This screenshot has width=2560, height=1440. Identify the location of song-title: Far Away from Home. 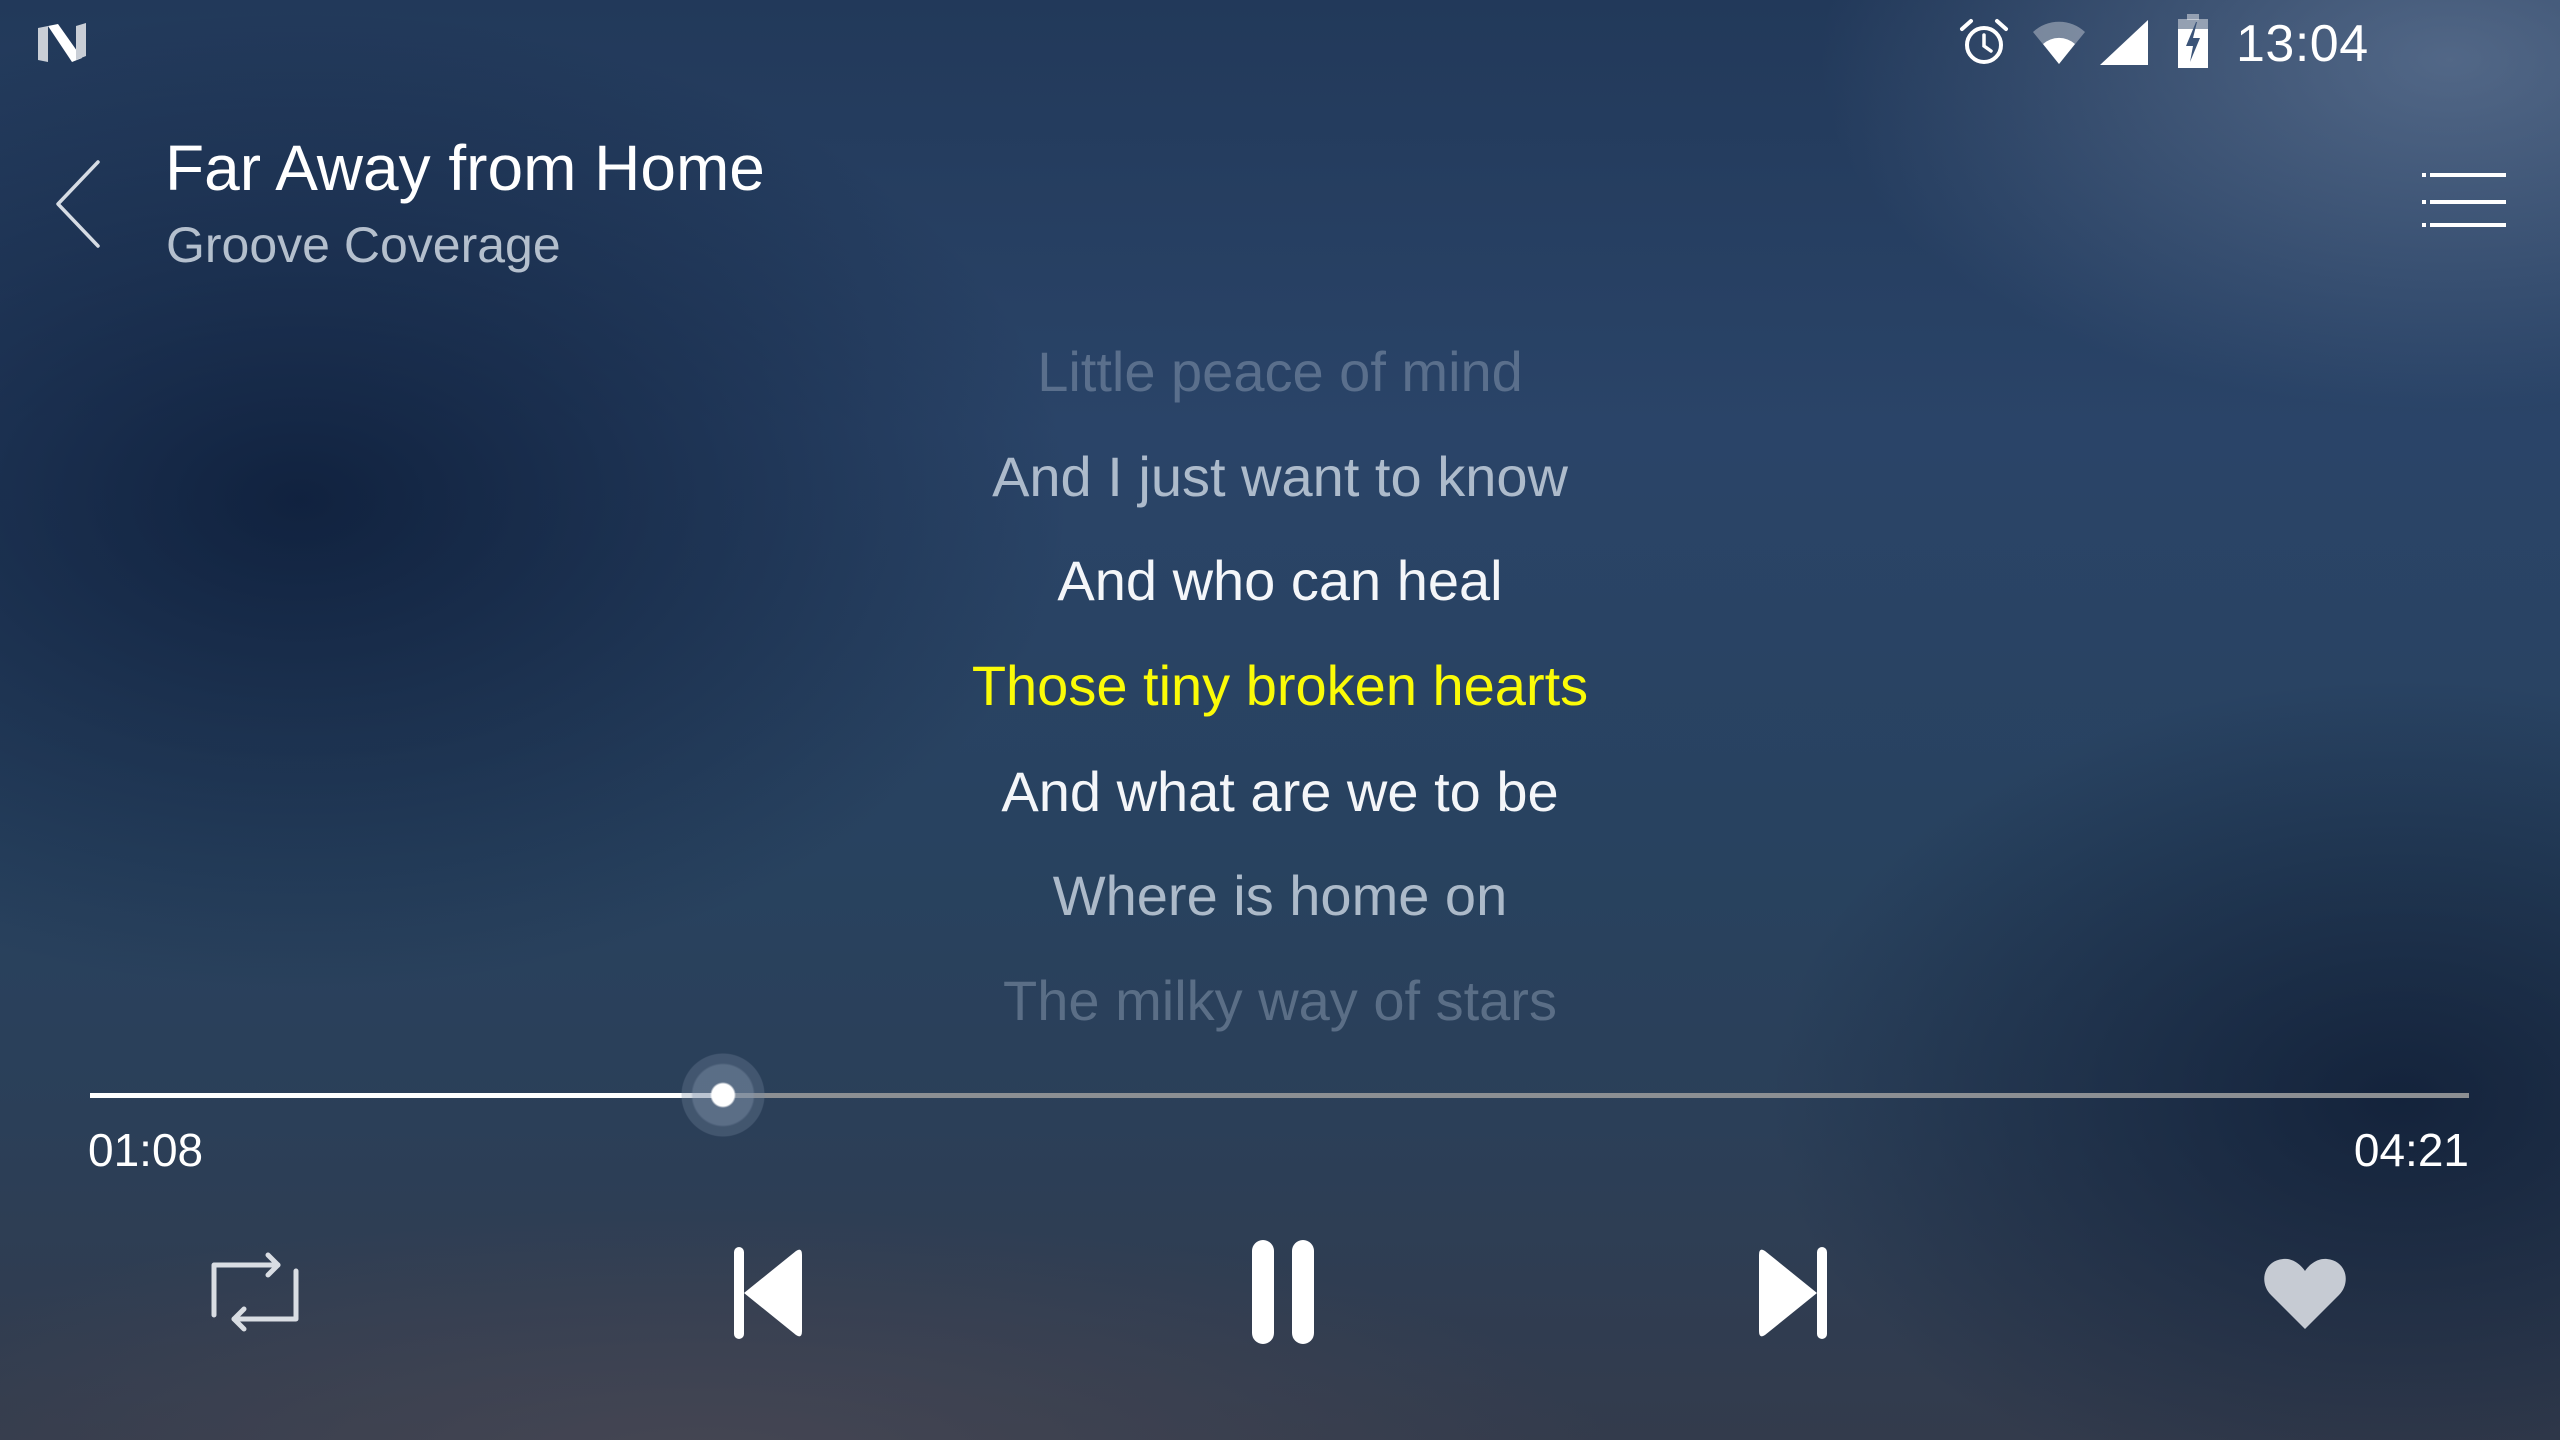
(465, 168).